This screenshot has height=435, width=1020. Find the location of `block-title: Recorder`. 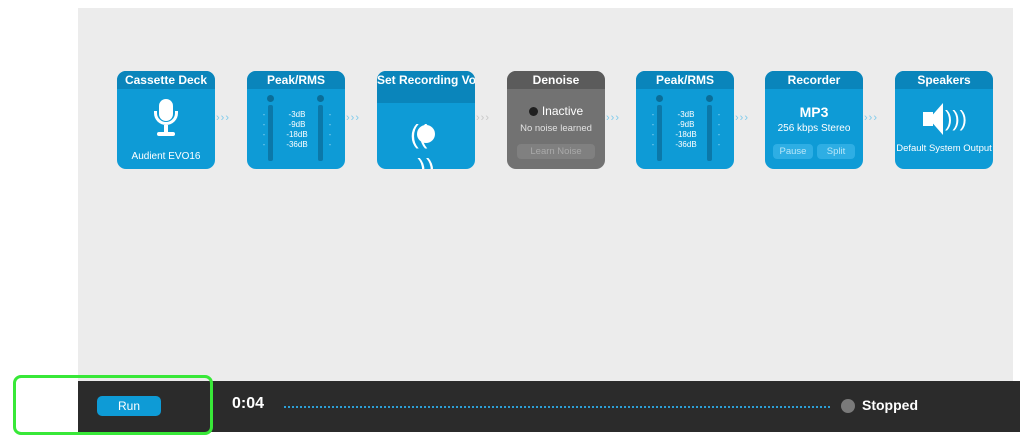

block-title: Recorder is located at coordinates (814, 80).